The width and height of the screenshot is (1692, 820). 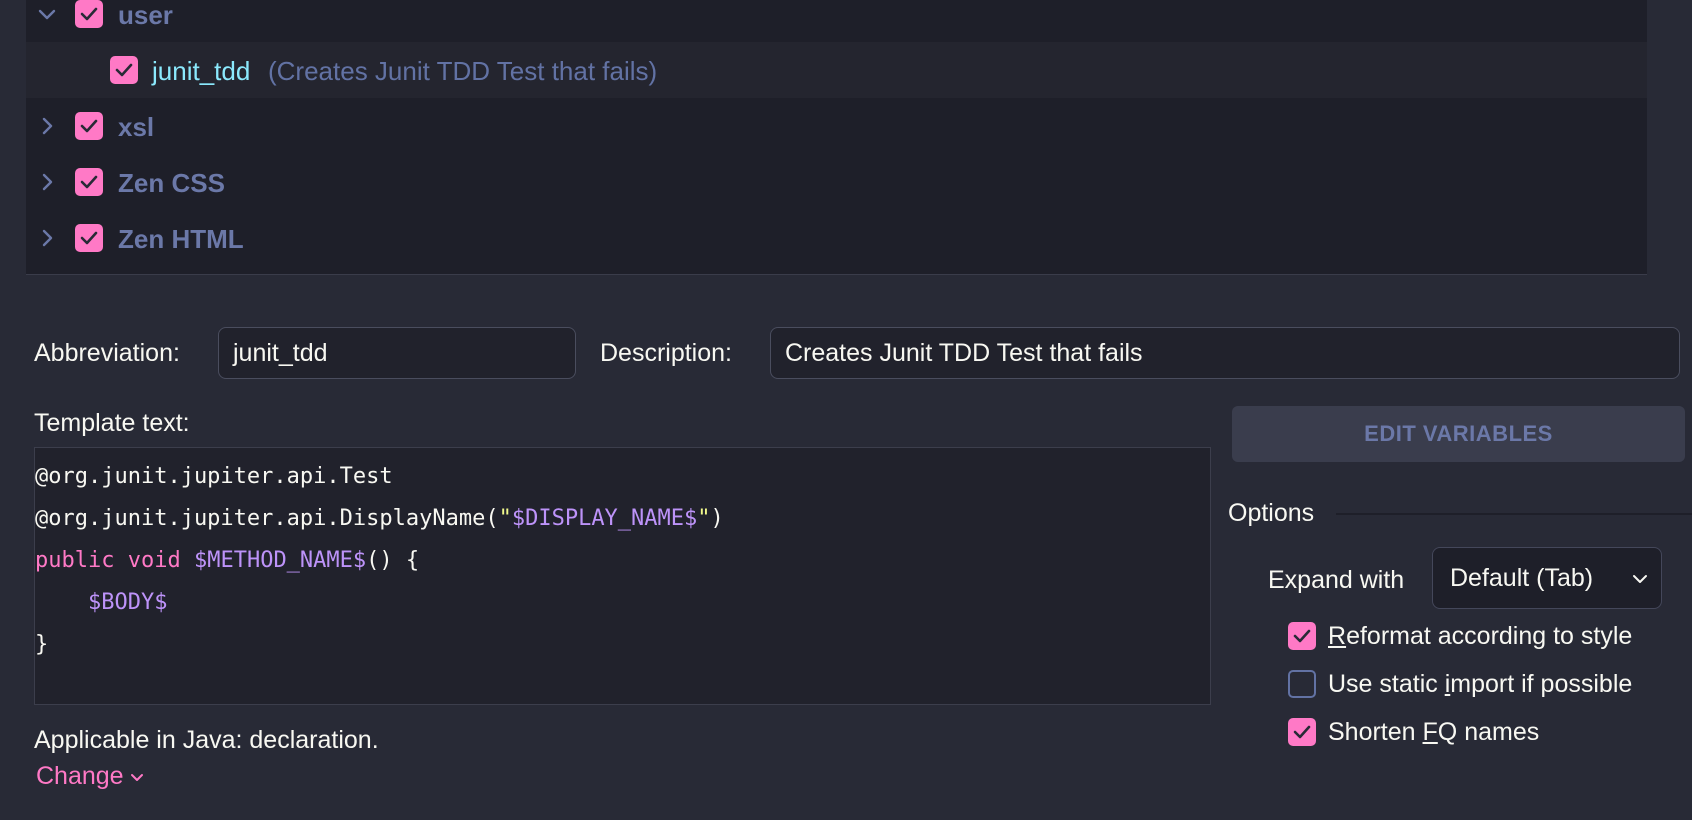 What do you see at coordinates (836, 182) in the screenshot?
I see `tree-group-zen-css: Zen CSS` at bounding box center [836, 182].